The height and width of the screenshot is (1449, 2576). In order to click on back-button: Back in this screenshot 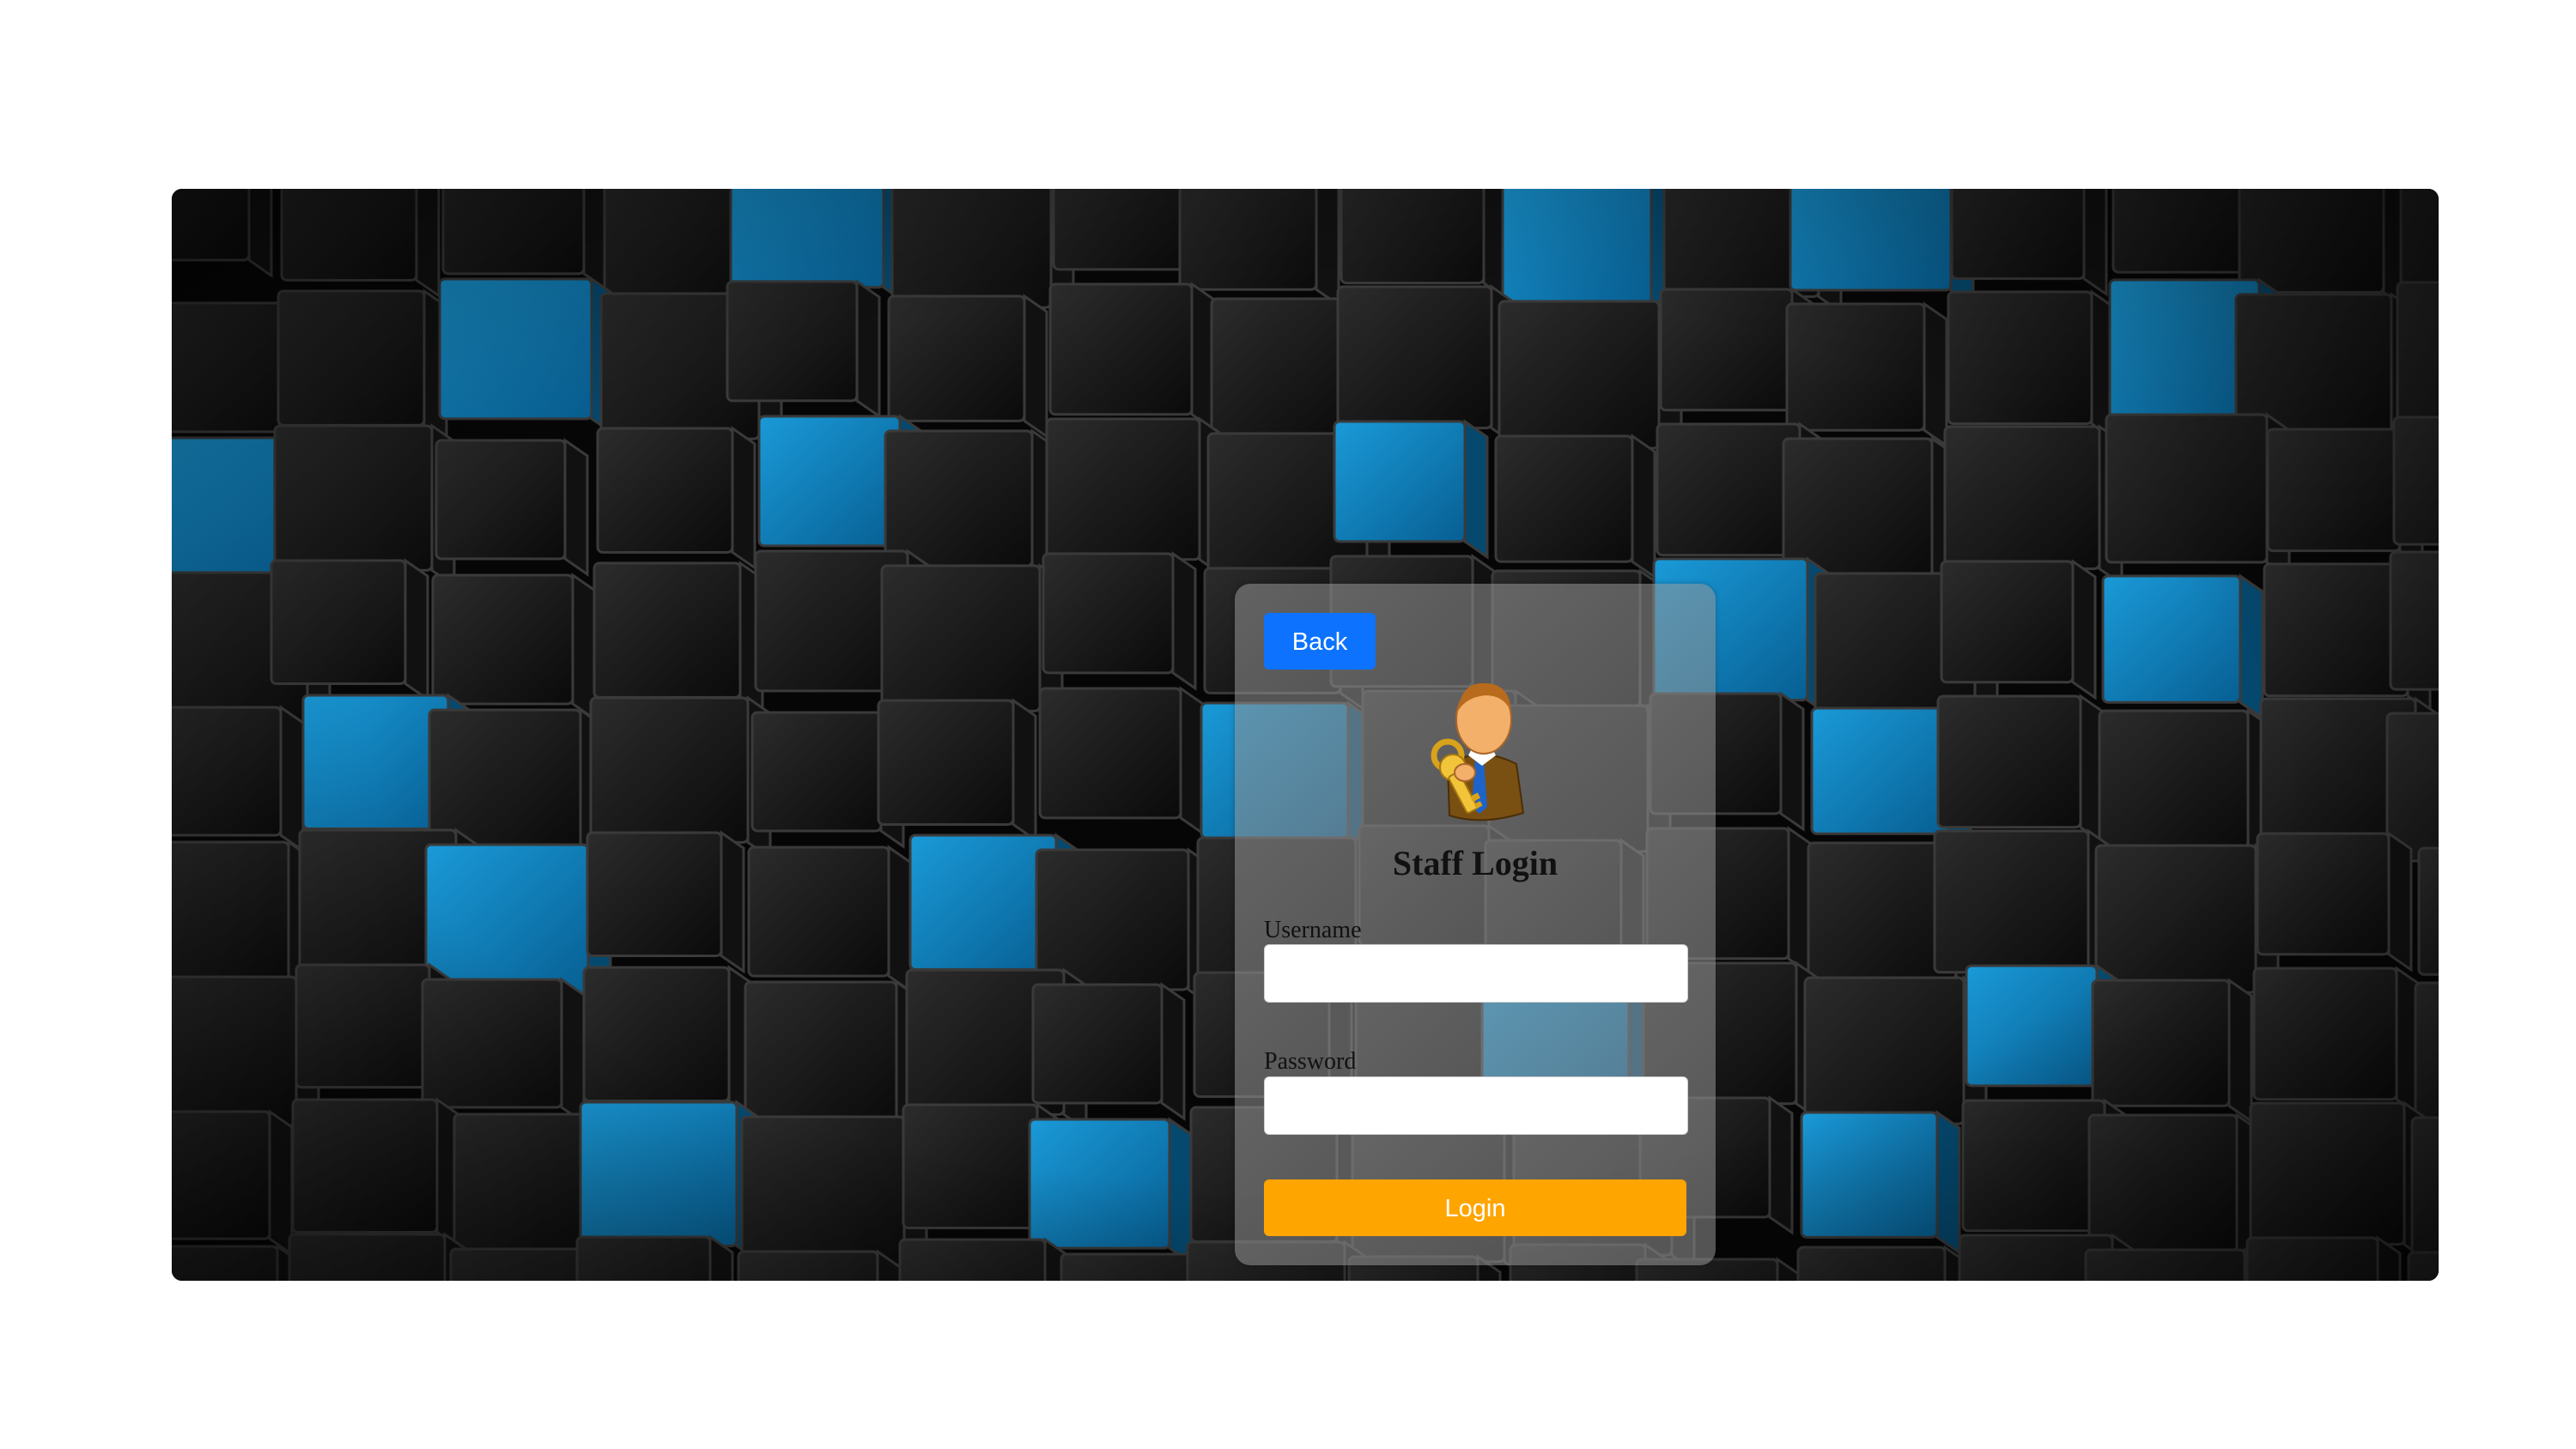, I will do `click(1320, 641)`.